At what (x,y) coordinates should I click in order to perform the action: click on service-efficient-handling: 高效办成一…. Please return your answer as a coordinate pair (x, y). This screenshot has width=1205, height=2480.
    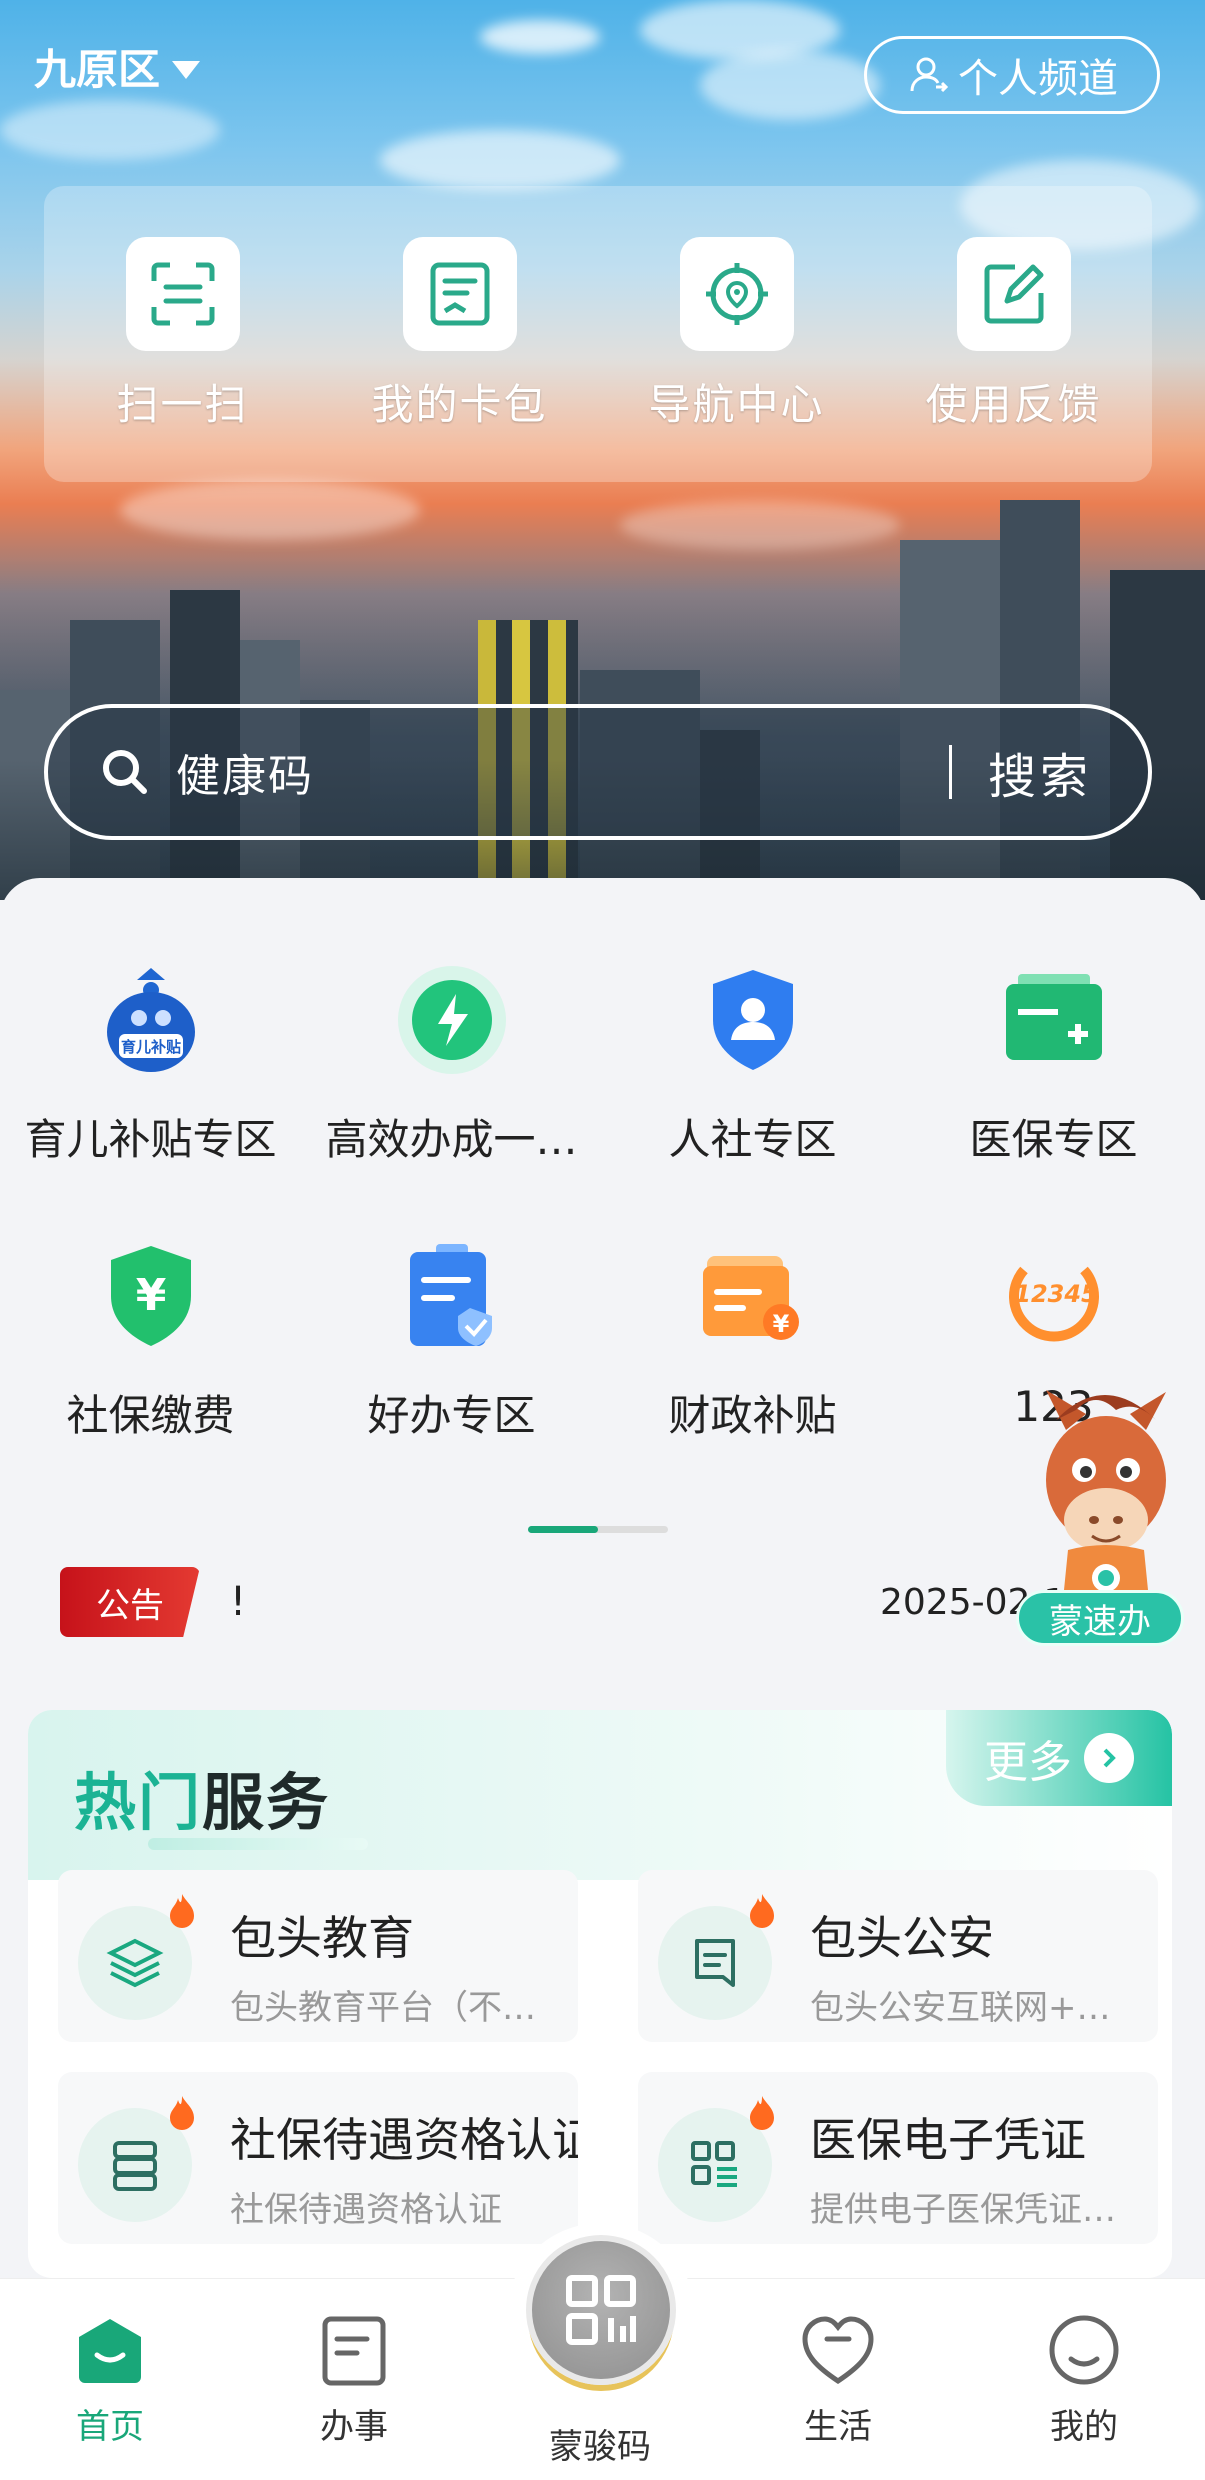
    Looking at the image, I should click on (451, 1098).